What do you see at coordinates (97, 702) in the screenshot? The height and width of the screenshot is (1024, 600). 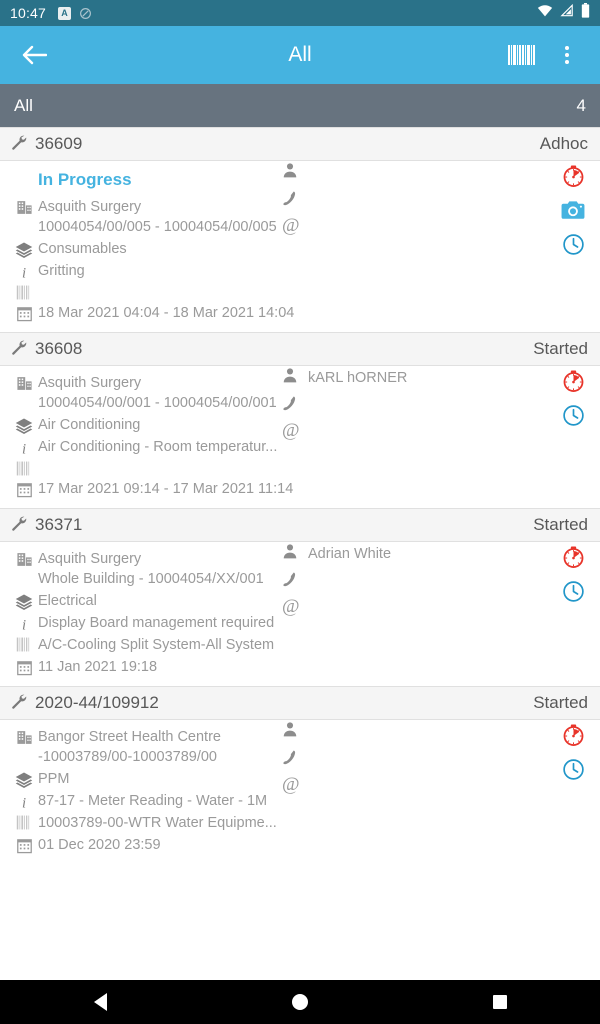 I see `work-order-number: 2020-44/109912` at bounding box center [97, 702].